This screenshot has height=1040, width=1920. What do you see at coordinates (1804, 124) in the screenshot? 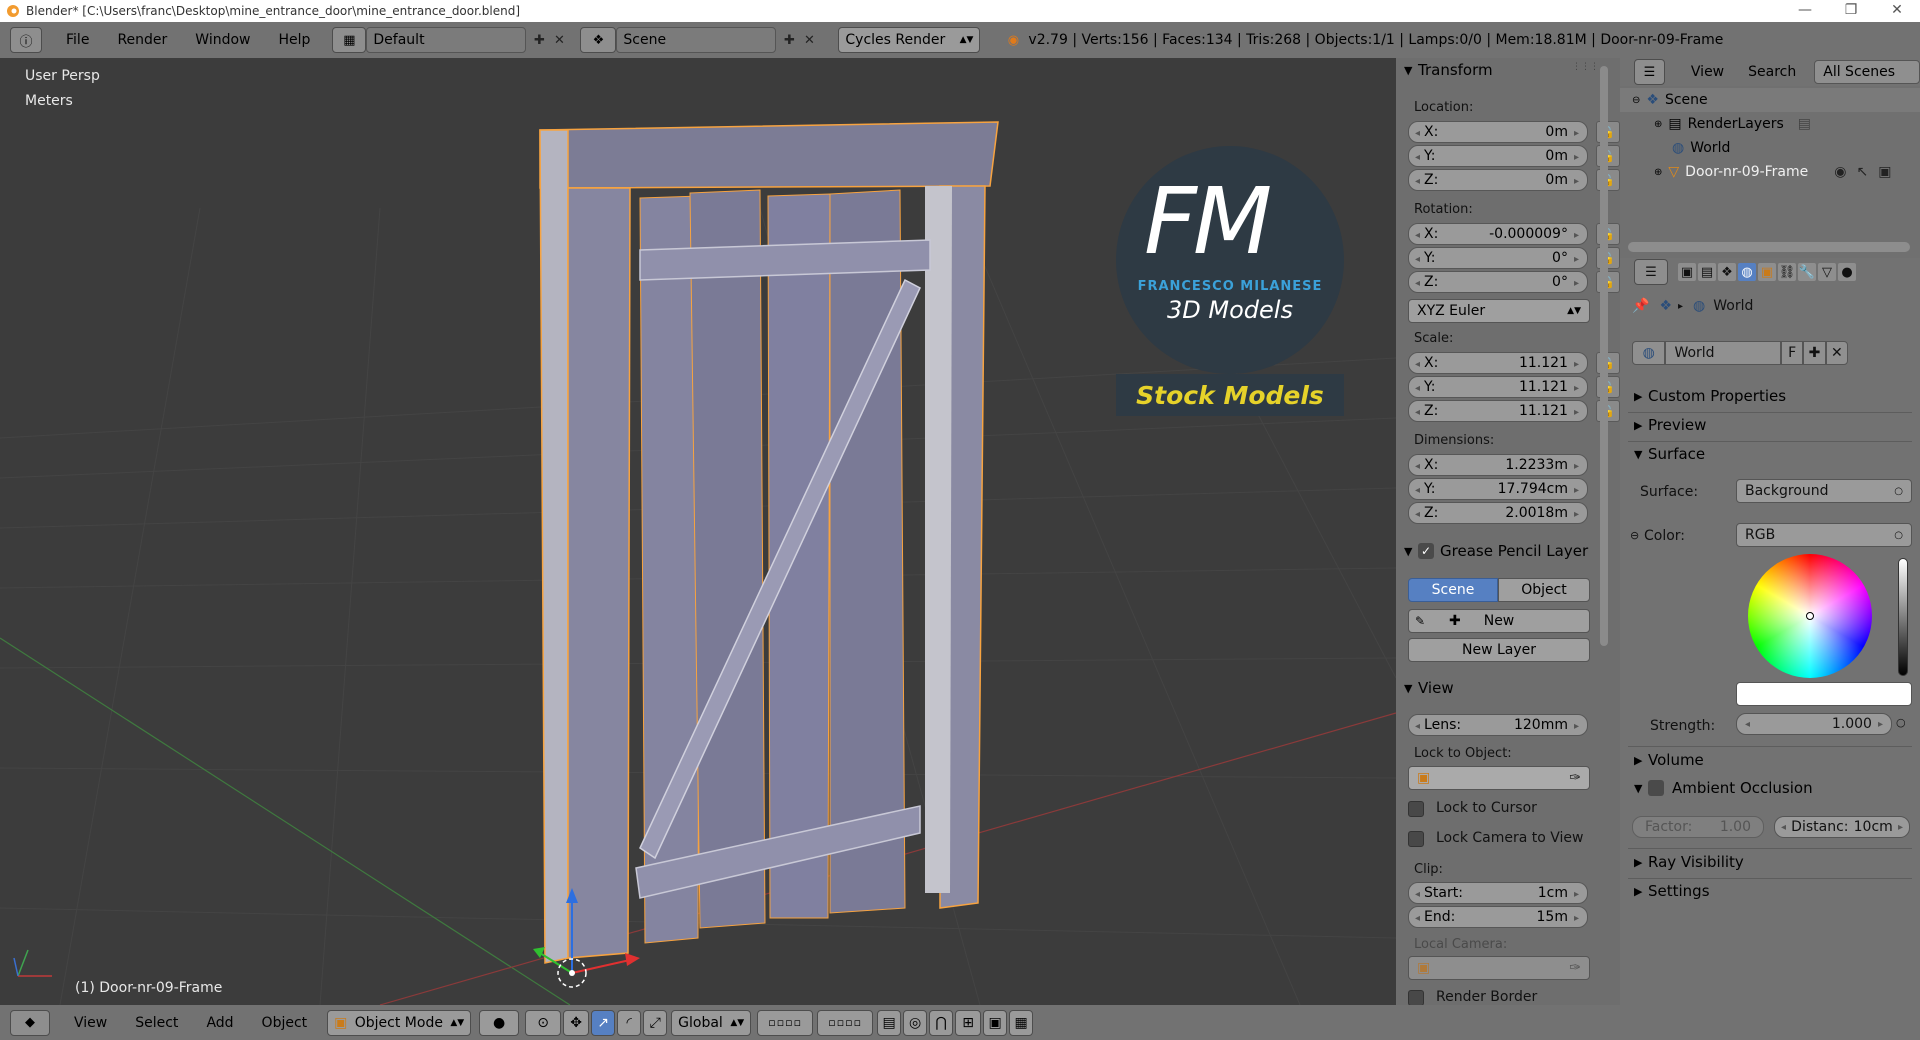
I see `render-layer-toggle-icon: ▤` at bounding box center [1804, 124].